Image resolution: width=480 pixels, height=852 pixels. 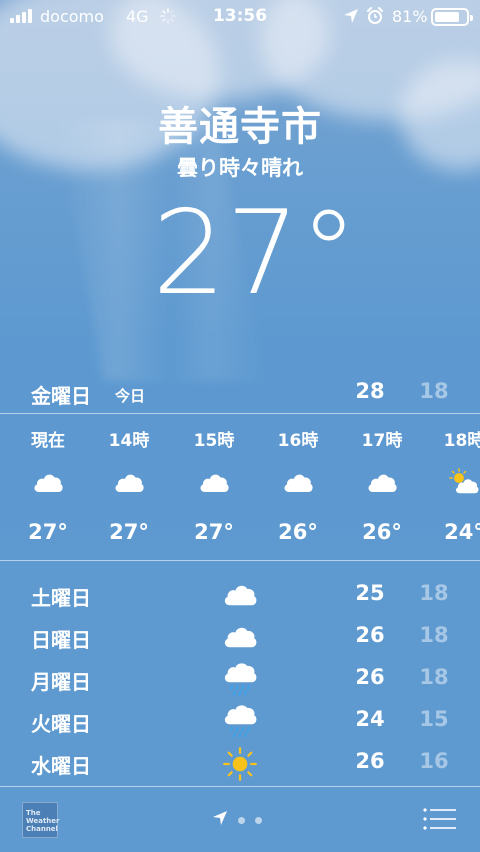 What do you see at coordinates (255, 253) in the screenshot?
I see `current-temperature: 27°` at bounding box center [255, 253].